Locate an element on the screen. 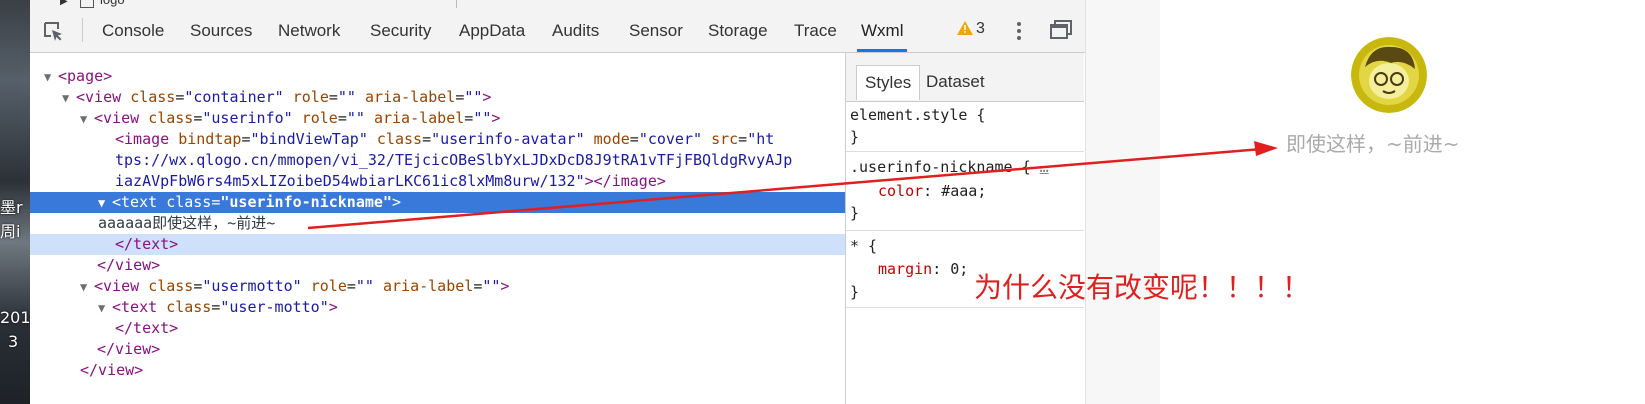 The image size is (1645, 404). expand-triangle-icon: ▶ is located at coordinates (64, 3).